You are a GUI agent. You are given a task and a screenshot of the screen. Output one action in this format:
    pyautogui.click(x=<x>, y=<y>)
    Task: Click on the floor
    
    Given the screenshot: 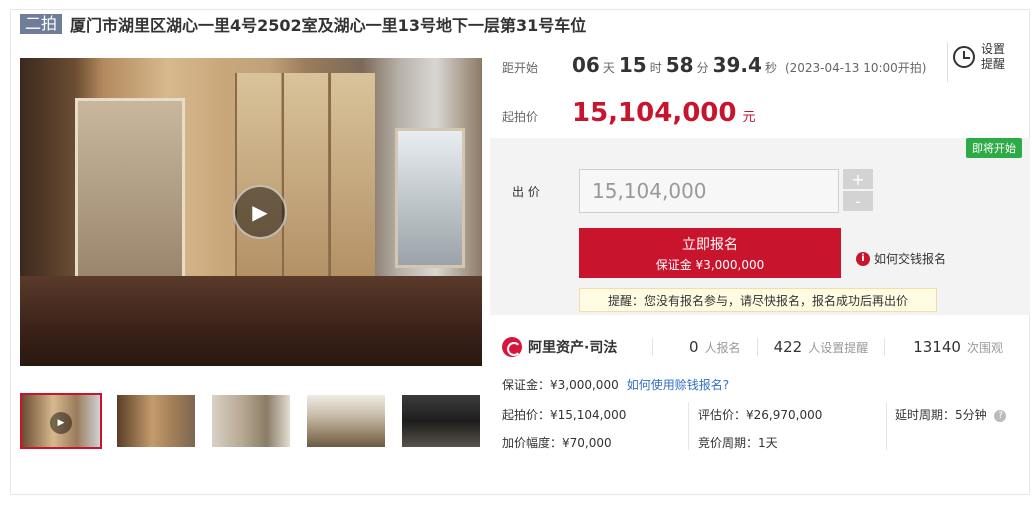 What is the action you would take?
    pyautogui.click(x=251, y=321)
    